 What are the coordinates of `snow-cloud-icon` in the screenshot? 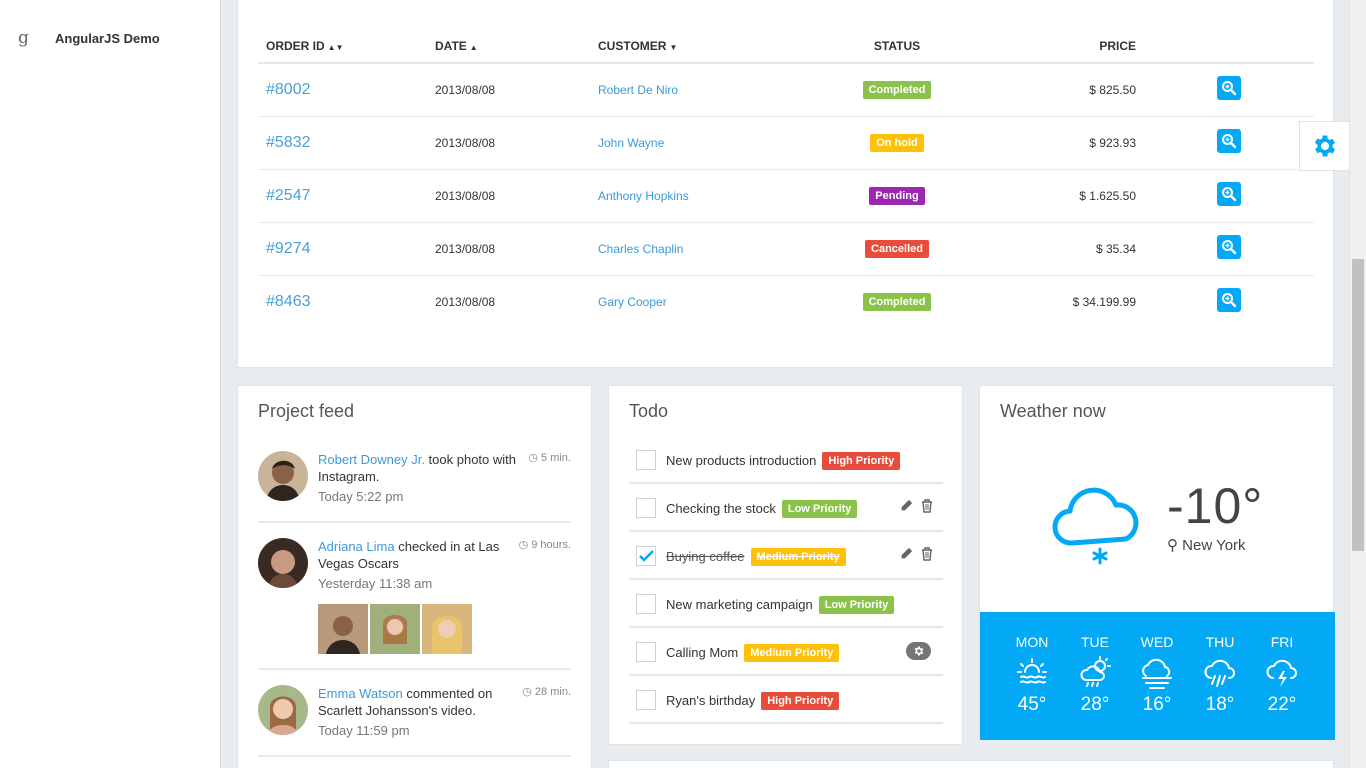 It's located at (1098, 521).